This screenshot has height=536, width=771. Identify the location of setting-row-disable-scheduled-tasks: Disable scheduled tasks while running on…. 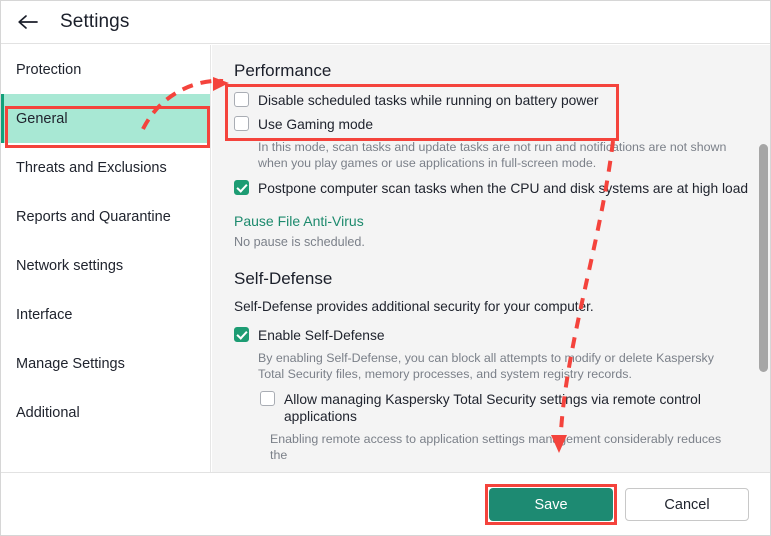
(484, 100).